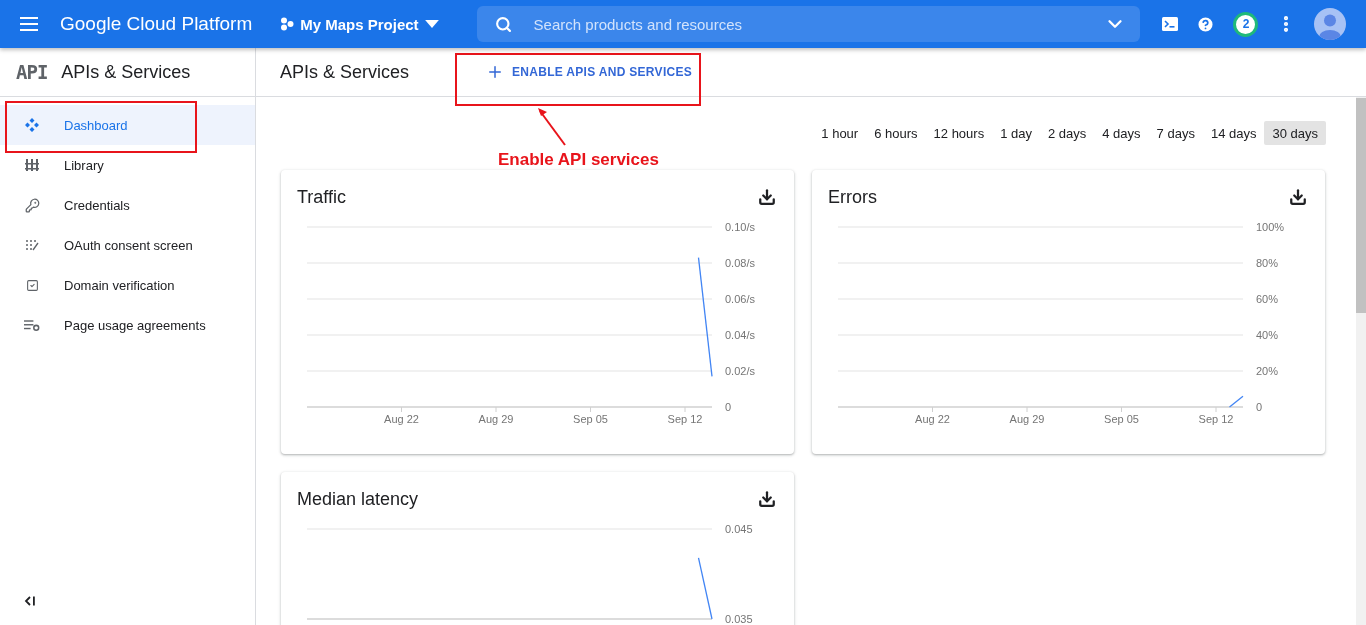  What do you see at coordinates (495, 72) in the screenshot?
I see `plus-icon` at bounding box center [495, 72].